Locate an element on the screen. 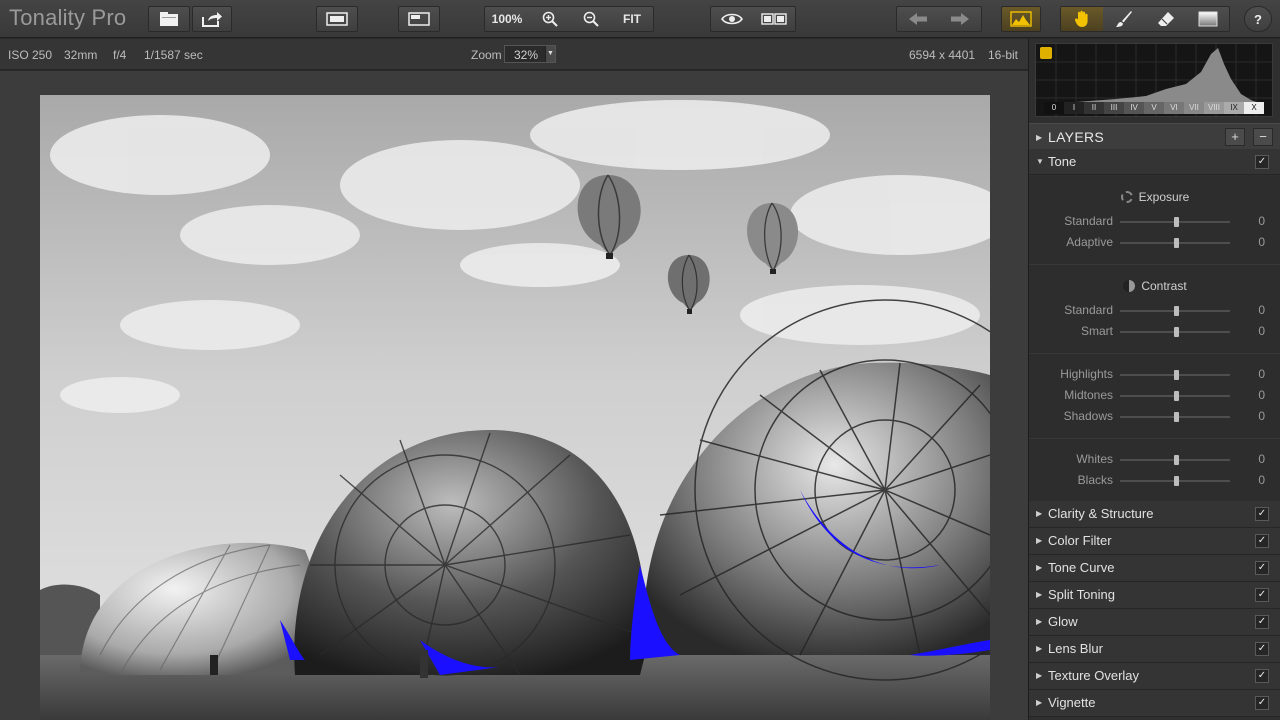  slider-highlights: Highlights 0 is located at coordinates (1154, 375).